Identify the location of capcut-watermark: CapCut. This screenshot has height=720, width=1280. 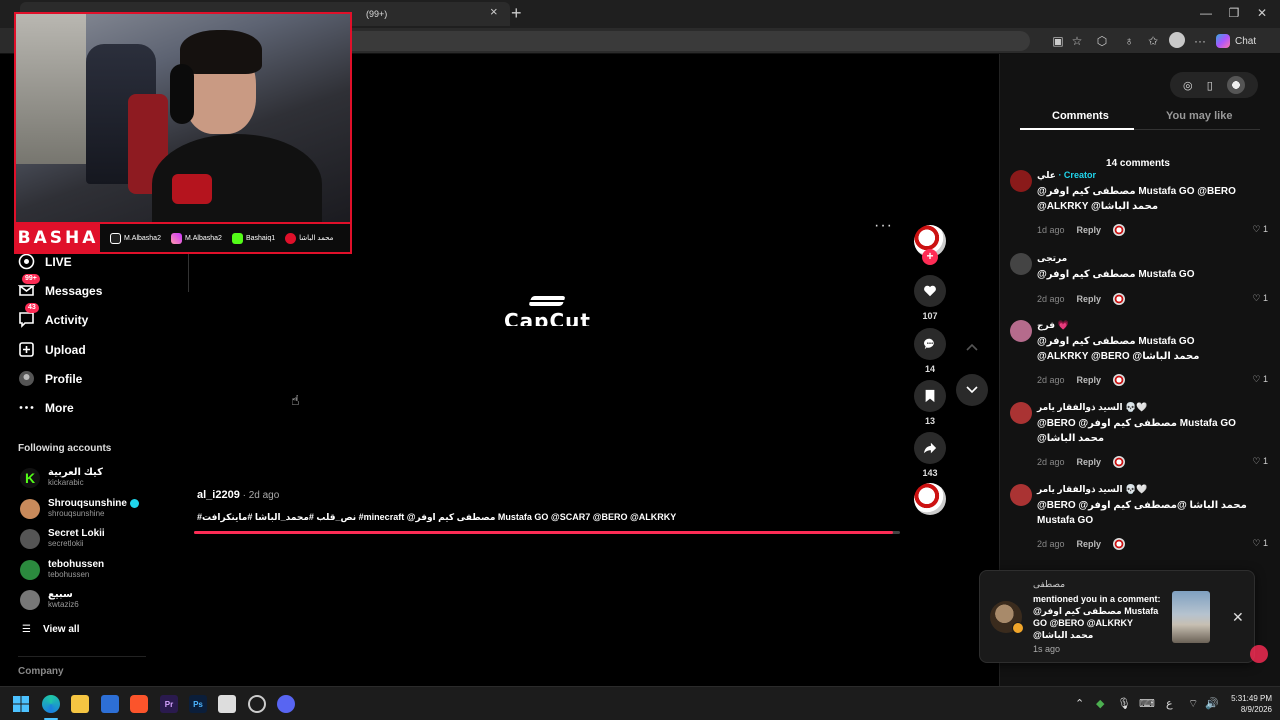
(547, 311).